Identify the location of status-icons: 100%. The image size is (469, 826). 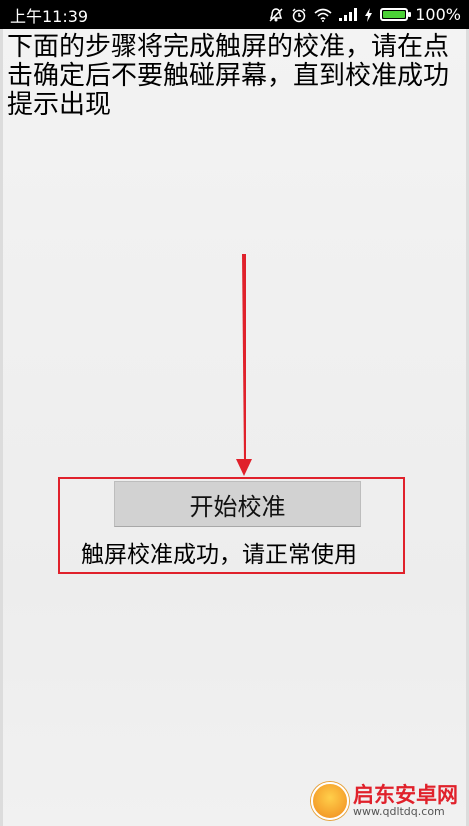
(364, 14).